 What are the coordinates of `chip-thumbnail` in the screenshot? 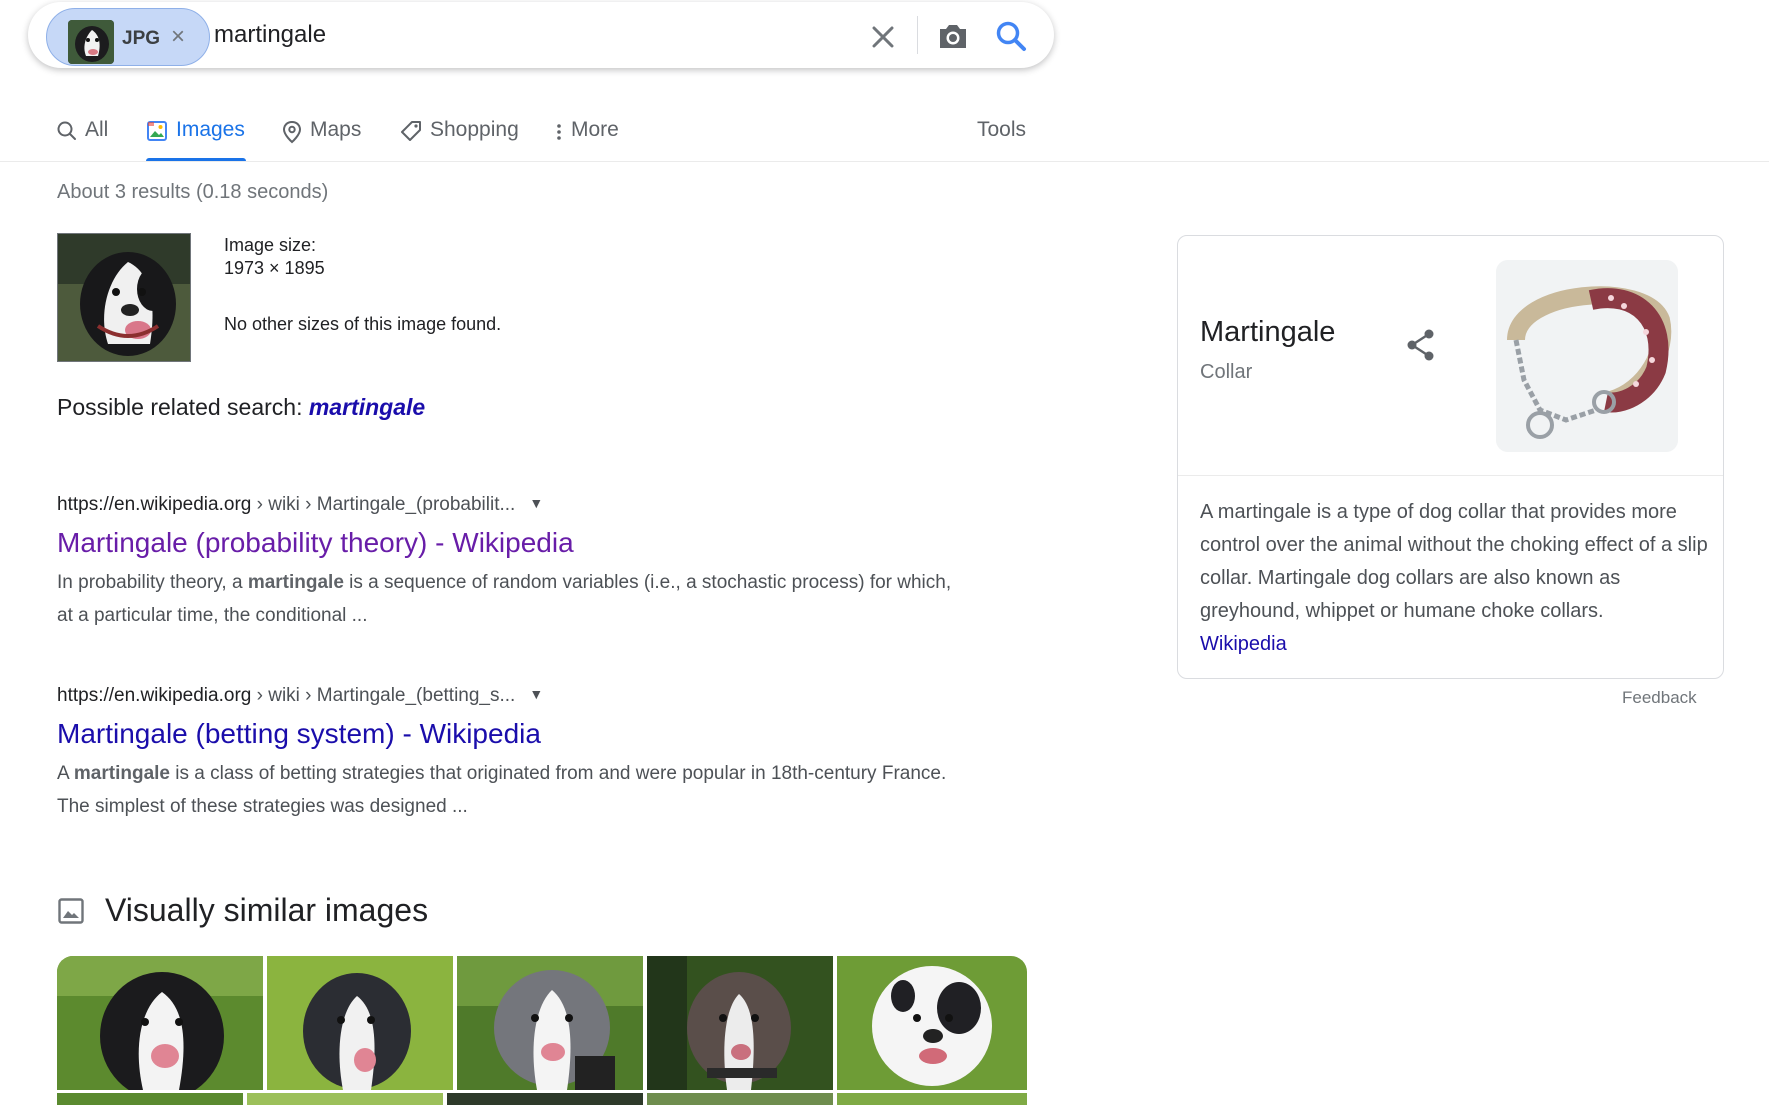 It's located at (91, 42).